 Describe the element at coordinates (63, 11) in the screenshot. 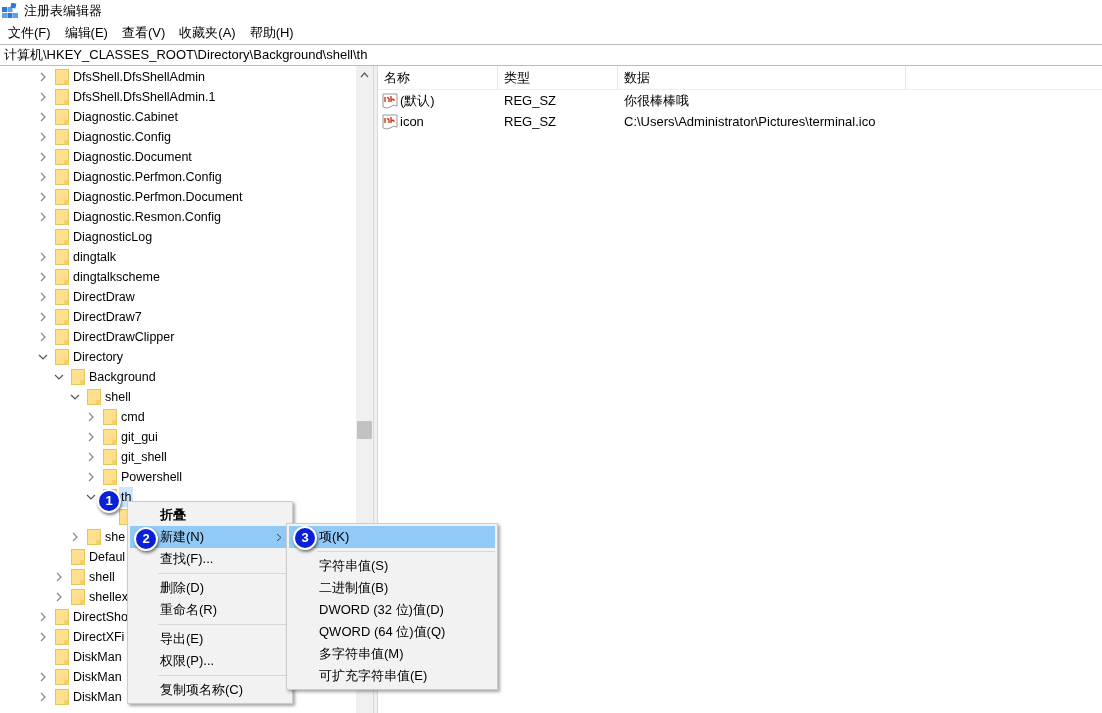

I see `window-title: 注册表编辑器` at that location.